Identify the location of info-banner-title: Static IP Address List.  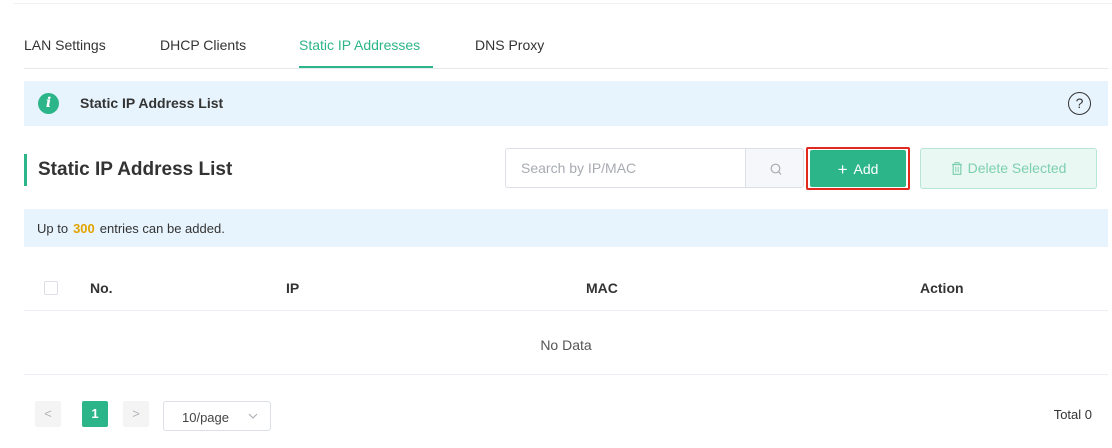
(152, 103).